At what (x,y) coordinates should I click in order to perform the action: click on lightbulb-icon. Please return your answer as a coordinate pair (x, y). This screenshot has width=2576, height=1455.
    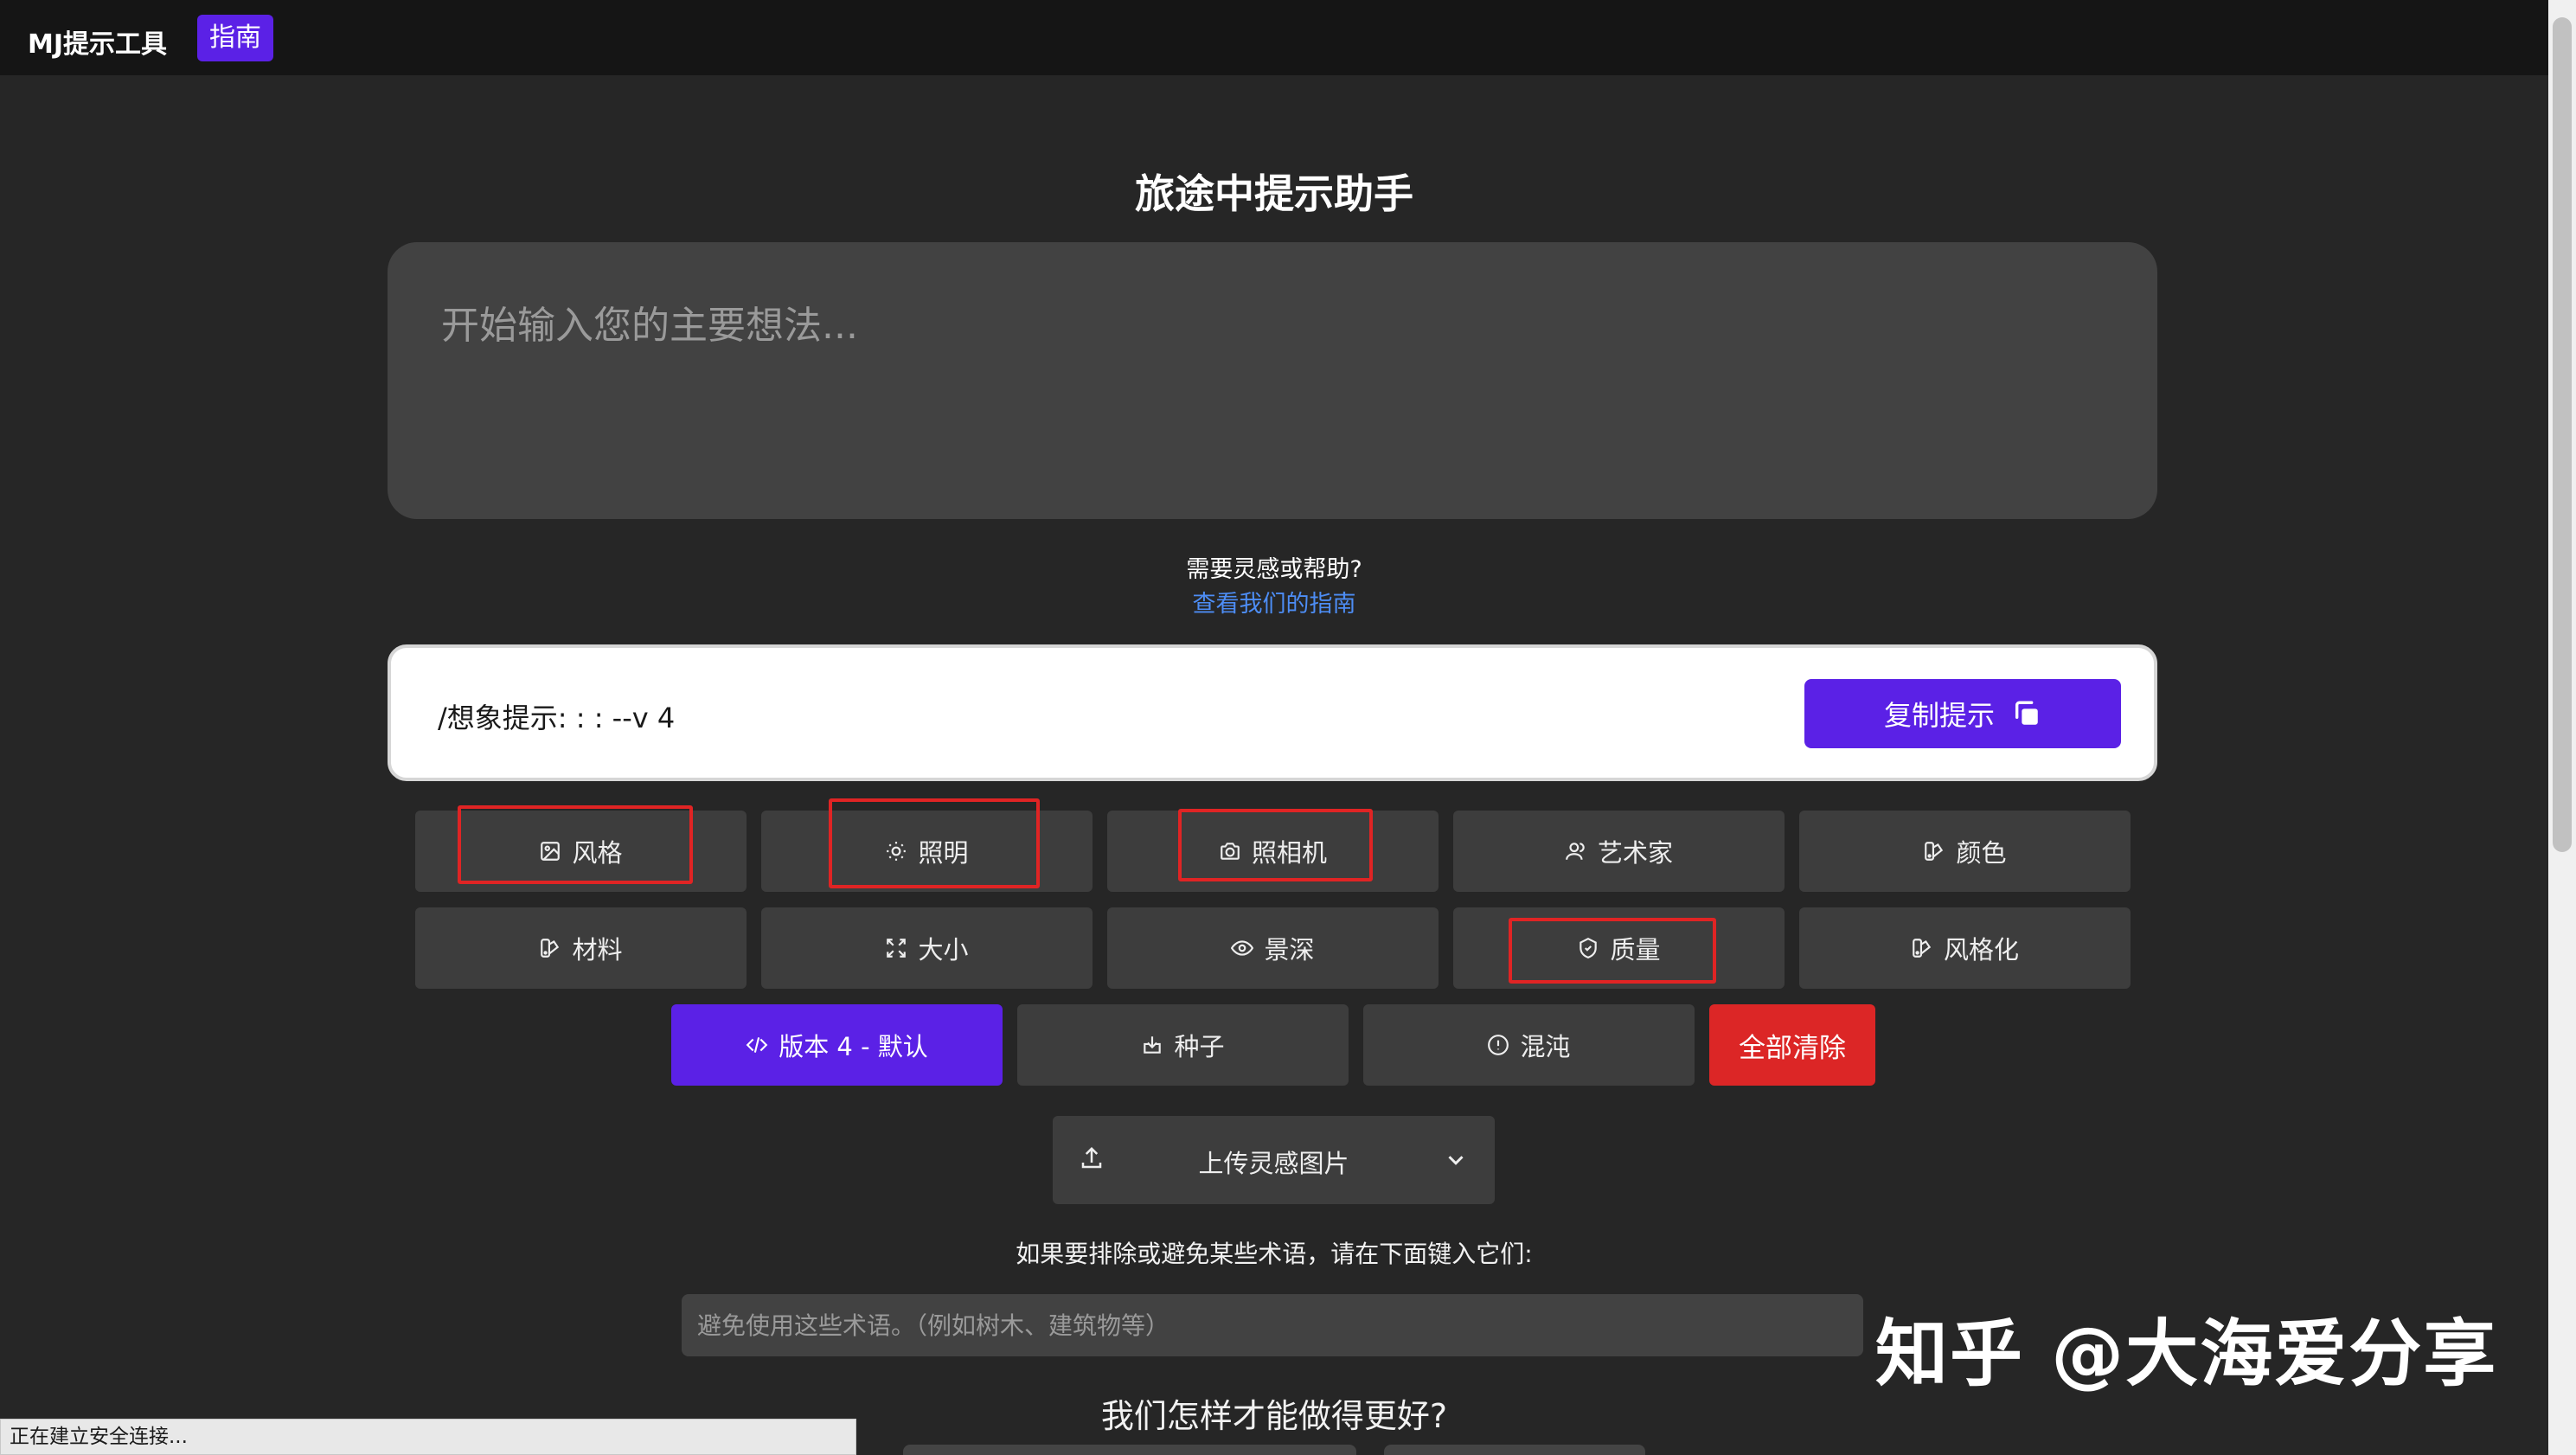
    Looking at the image, I should click on (897, 851).